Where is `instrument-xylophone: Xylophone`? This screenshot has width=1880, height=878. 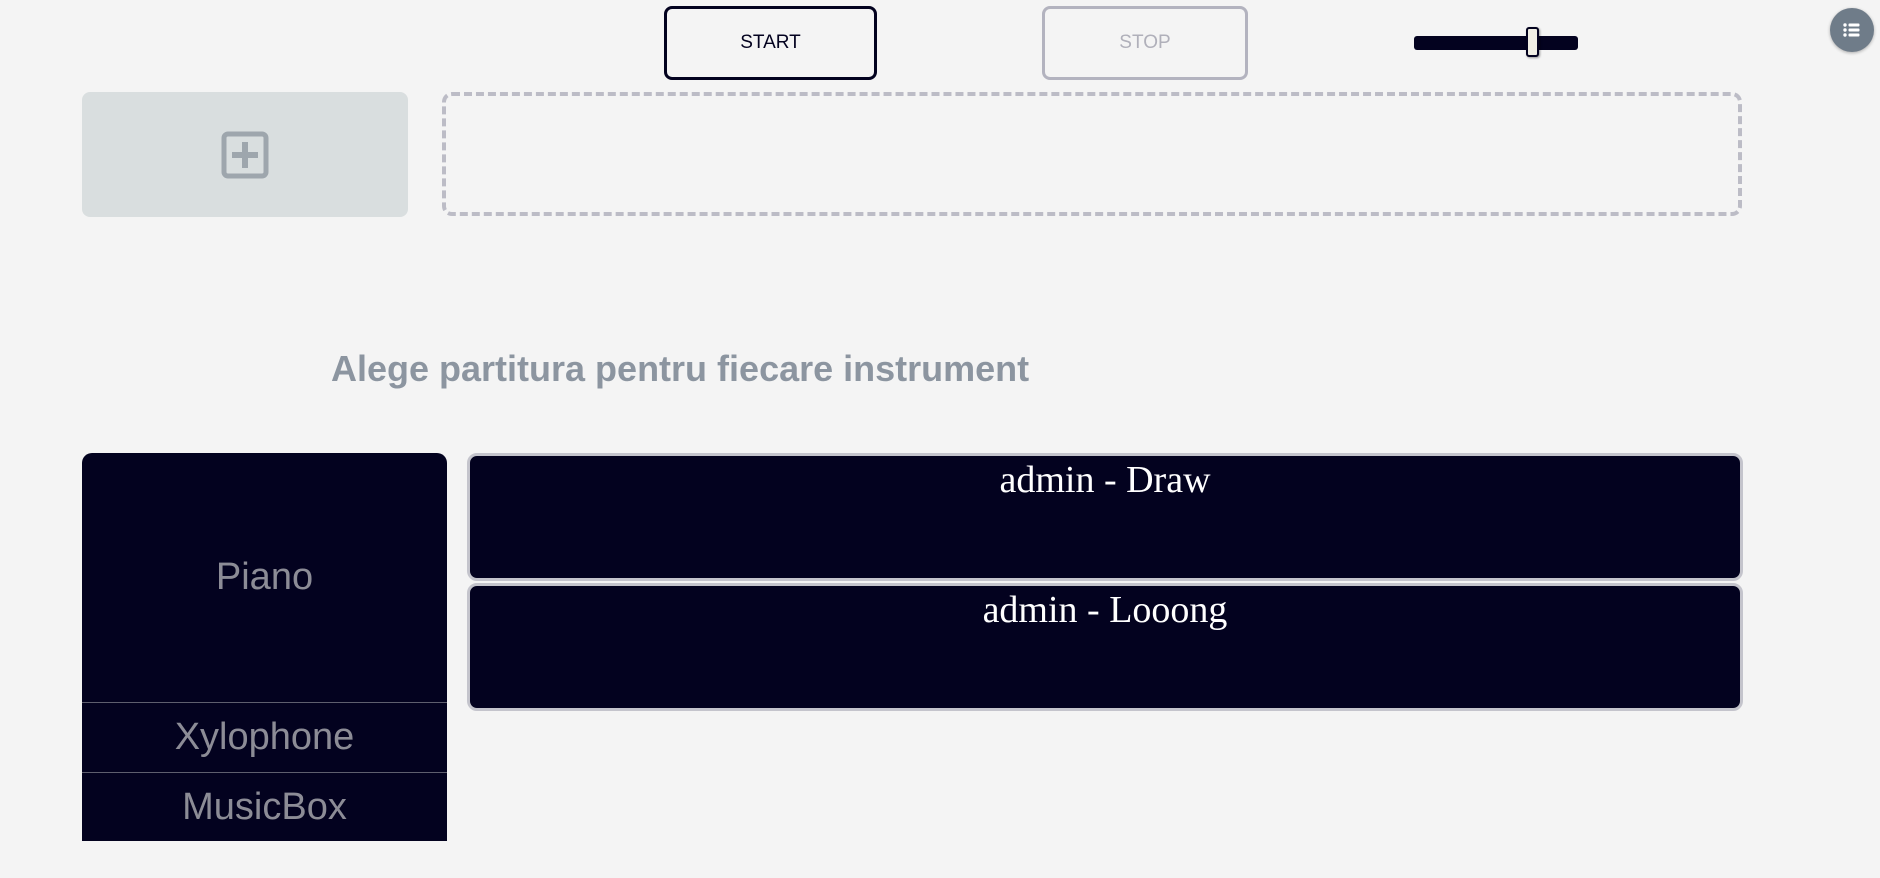
instrument-xylophone: Xylophone is located at coordinates (264, 737).